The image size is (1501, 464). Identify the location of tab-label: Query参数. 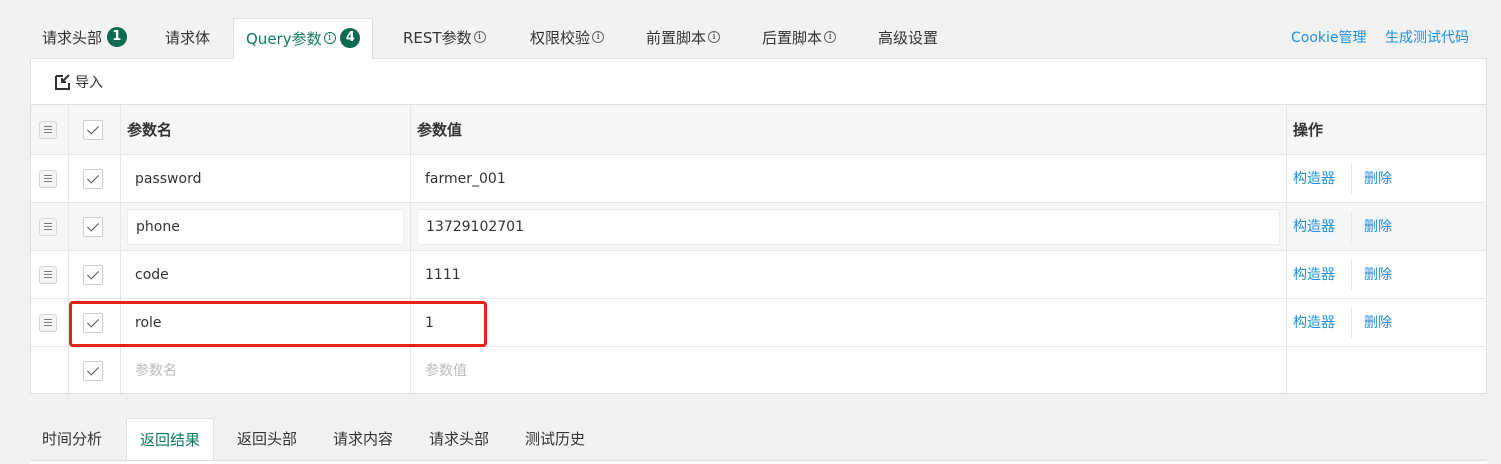
(284, 39).